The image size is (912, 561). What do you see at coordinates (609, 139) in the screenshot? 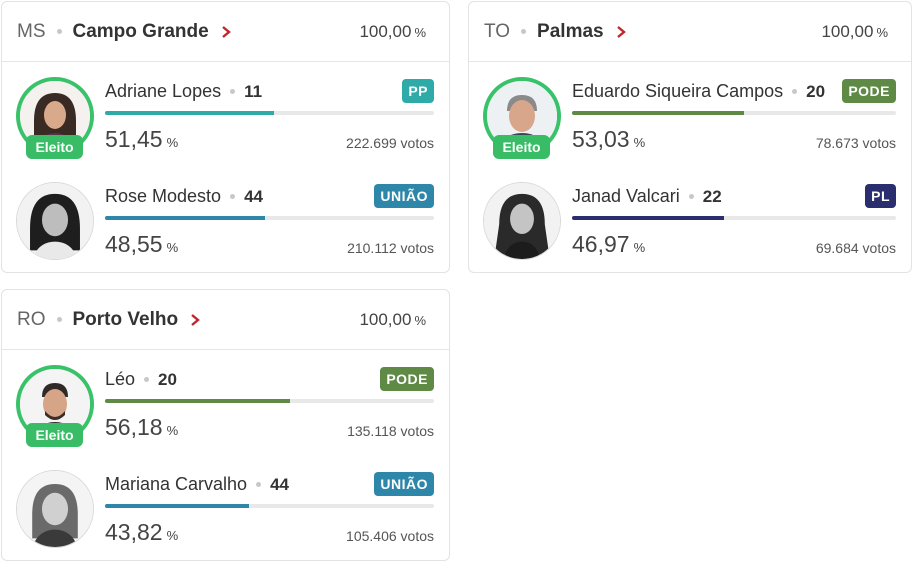
I see `vote-percent: 53,03%` at bounding box center [609, 139].